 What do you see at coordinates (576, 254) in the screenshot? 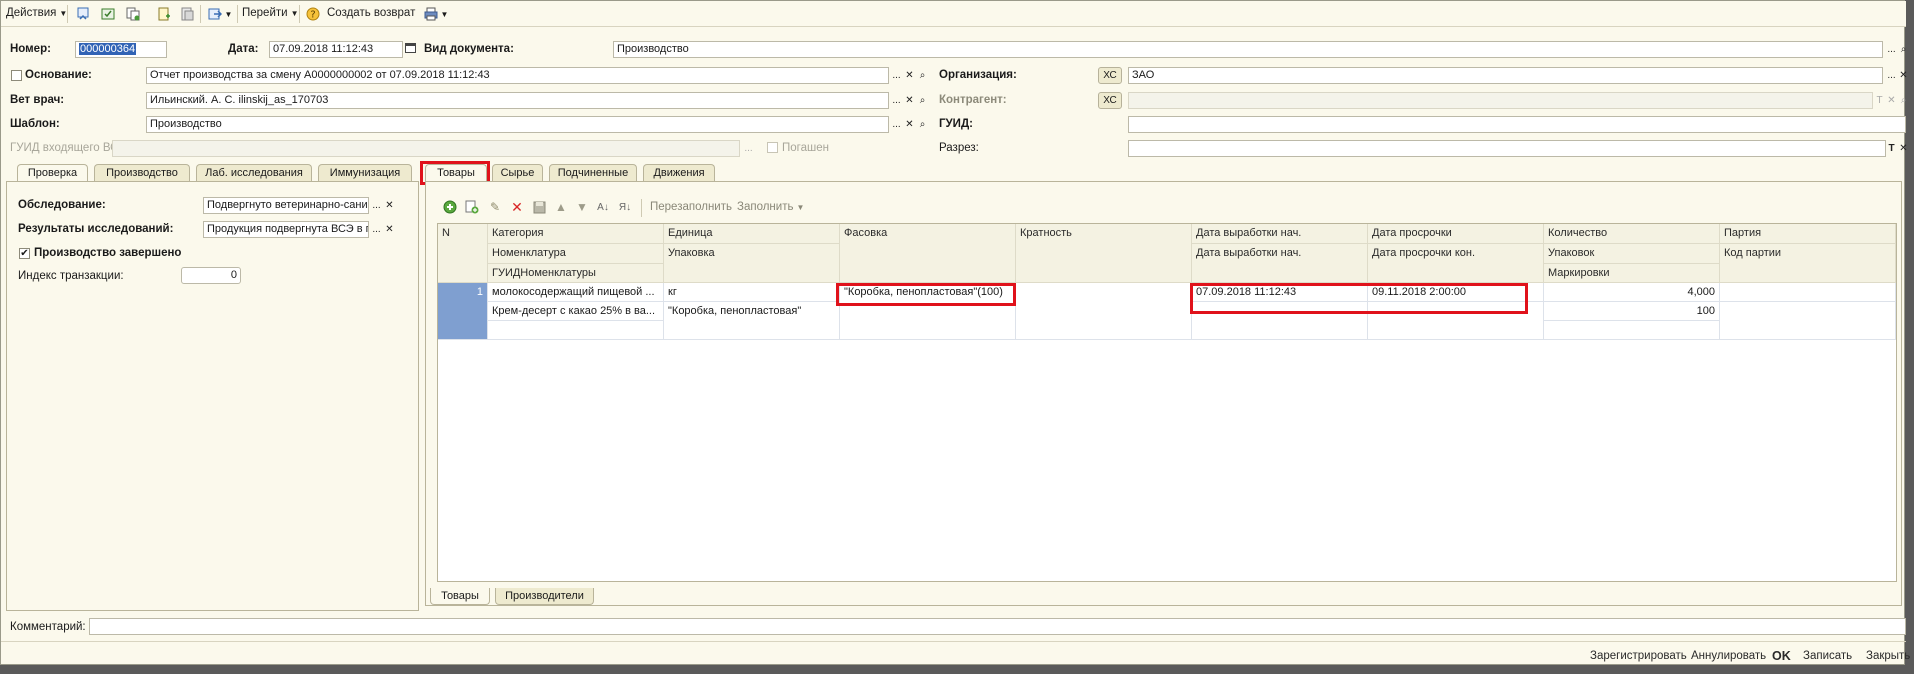
I see `col-header-nomenclature: Номенклатура` at bounding box center [576, 254].